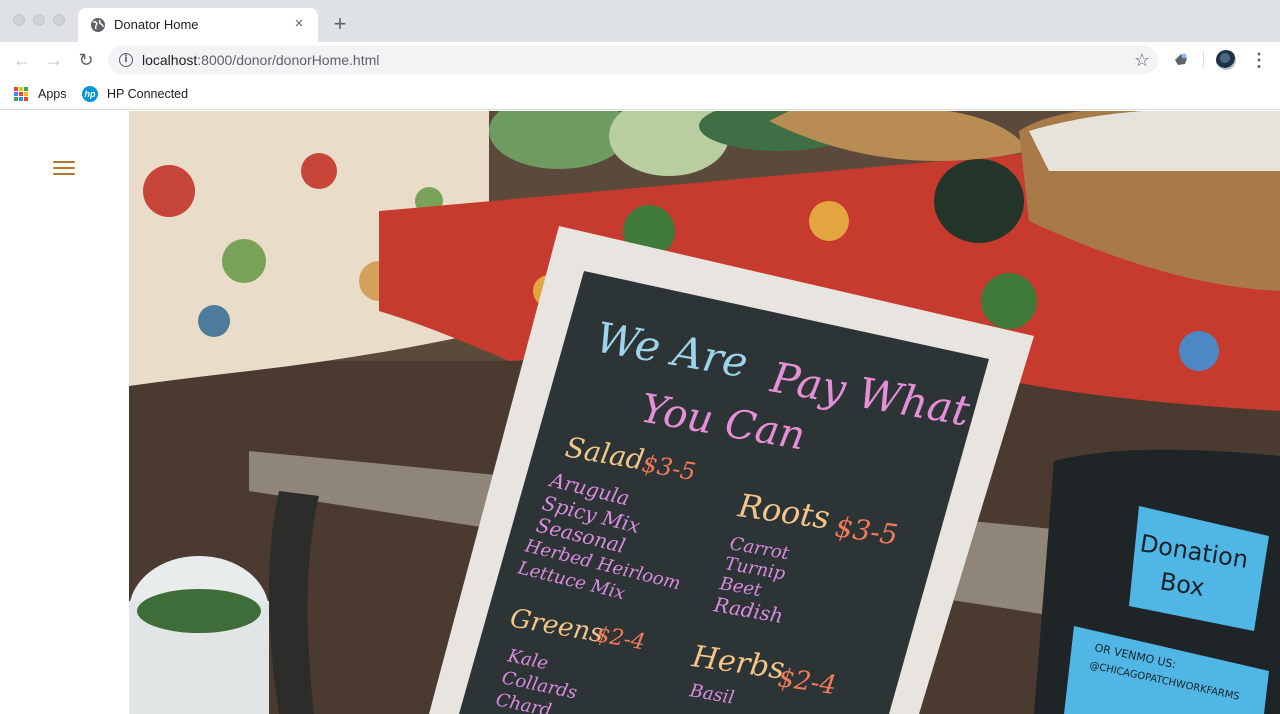  What do you see at coordinates (640, 94) in the screenshot?
I see `bookmarks-bar: Apps hp HP Connected` at bounding box center [640, 94].